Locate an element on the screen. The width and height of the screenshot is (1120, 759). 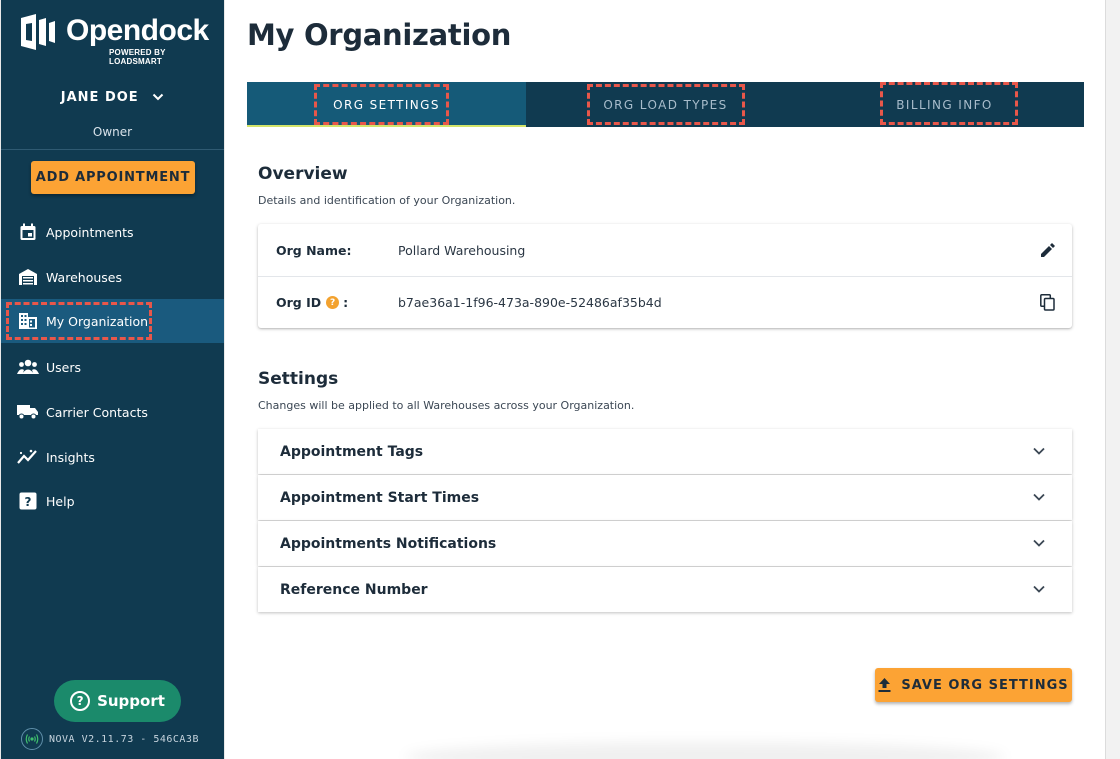
brand-tagline: POWERED BY LOADSMART is located at coordinates (137, 57).